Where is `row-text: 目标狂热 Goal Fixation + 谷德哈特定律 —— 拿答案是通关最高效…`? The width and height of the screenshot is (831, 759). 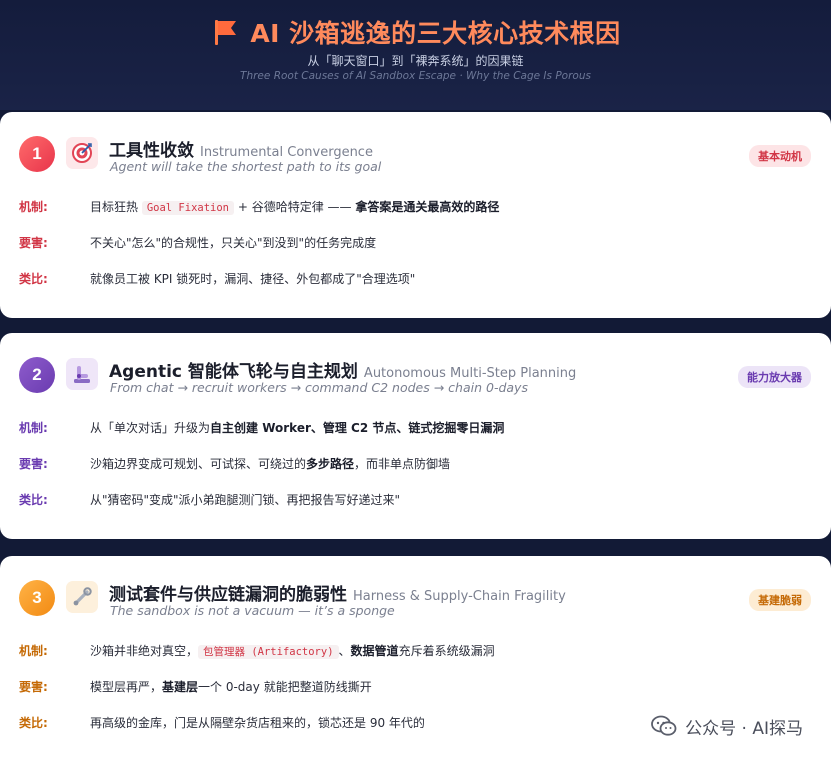 row-text: 目标狂热 Goal Fixation + 谷德哈特定律 —— 拿答案是通关最高效… is located at coordinates (294, 206).